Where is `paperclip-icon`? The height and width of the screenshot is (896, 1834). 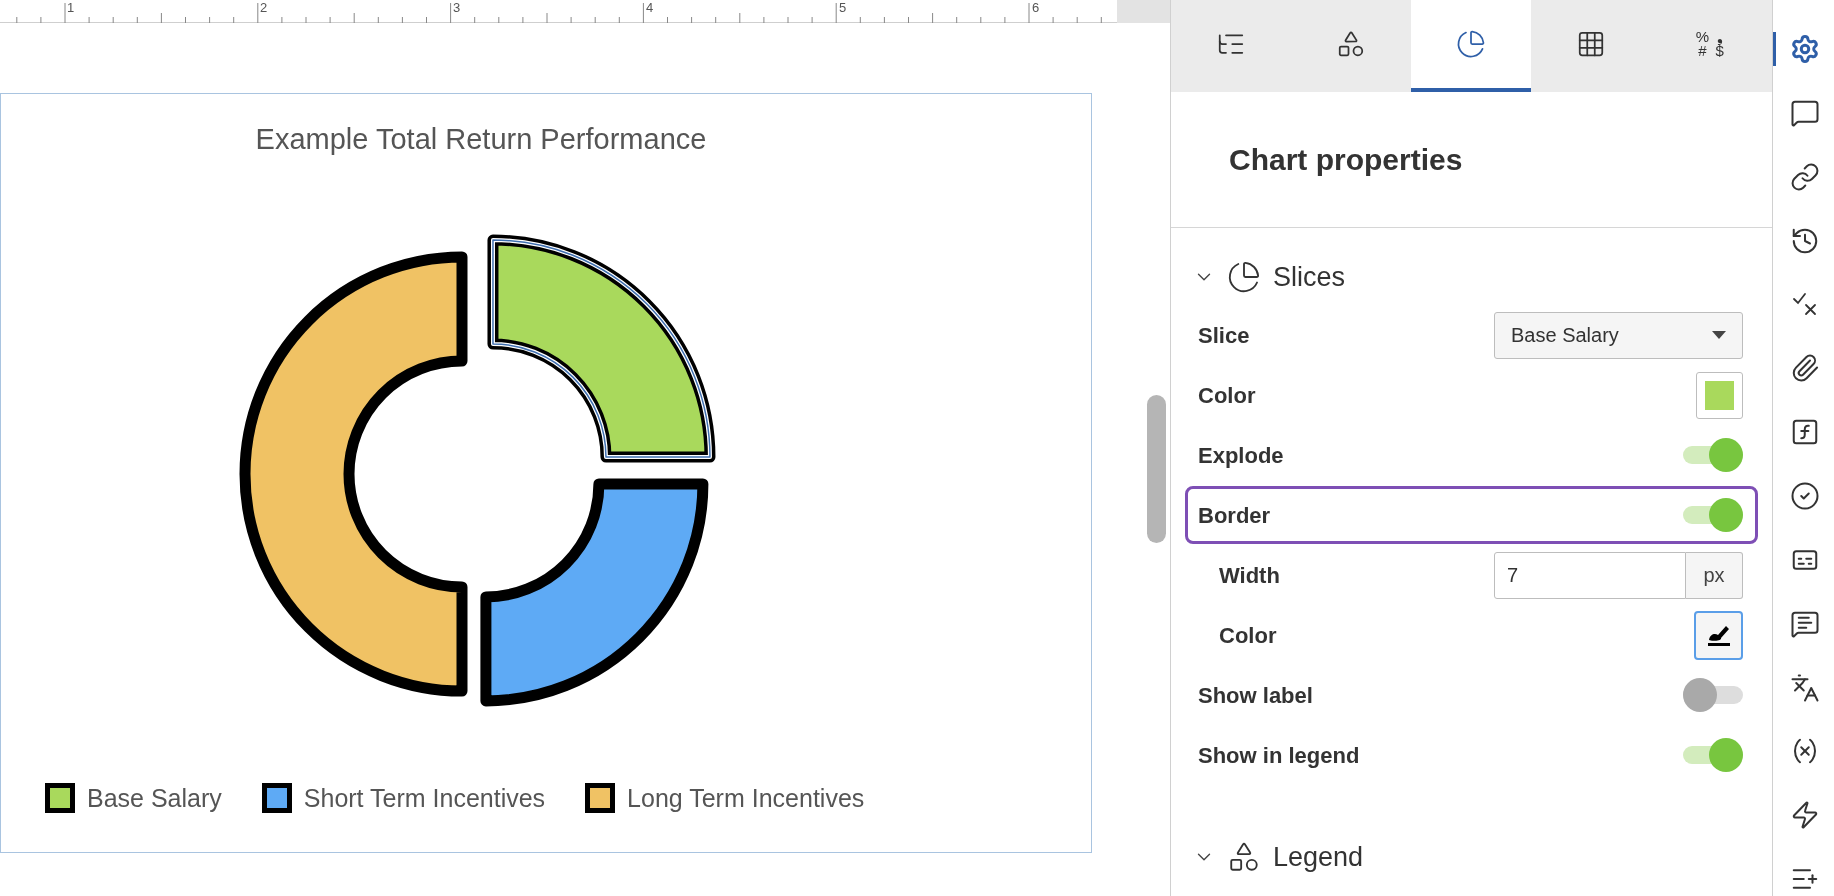 paperclip-icon is located at coordinates (1805, 368).